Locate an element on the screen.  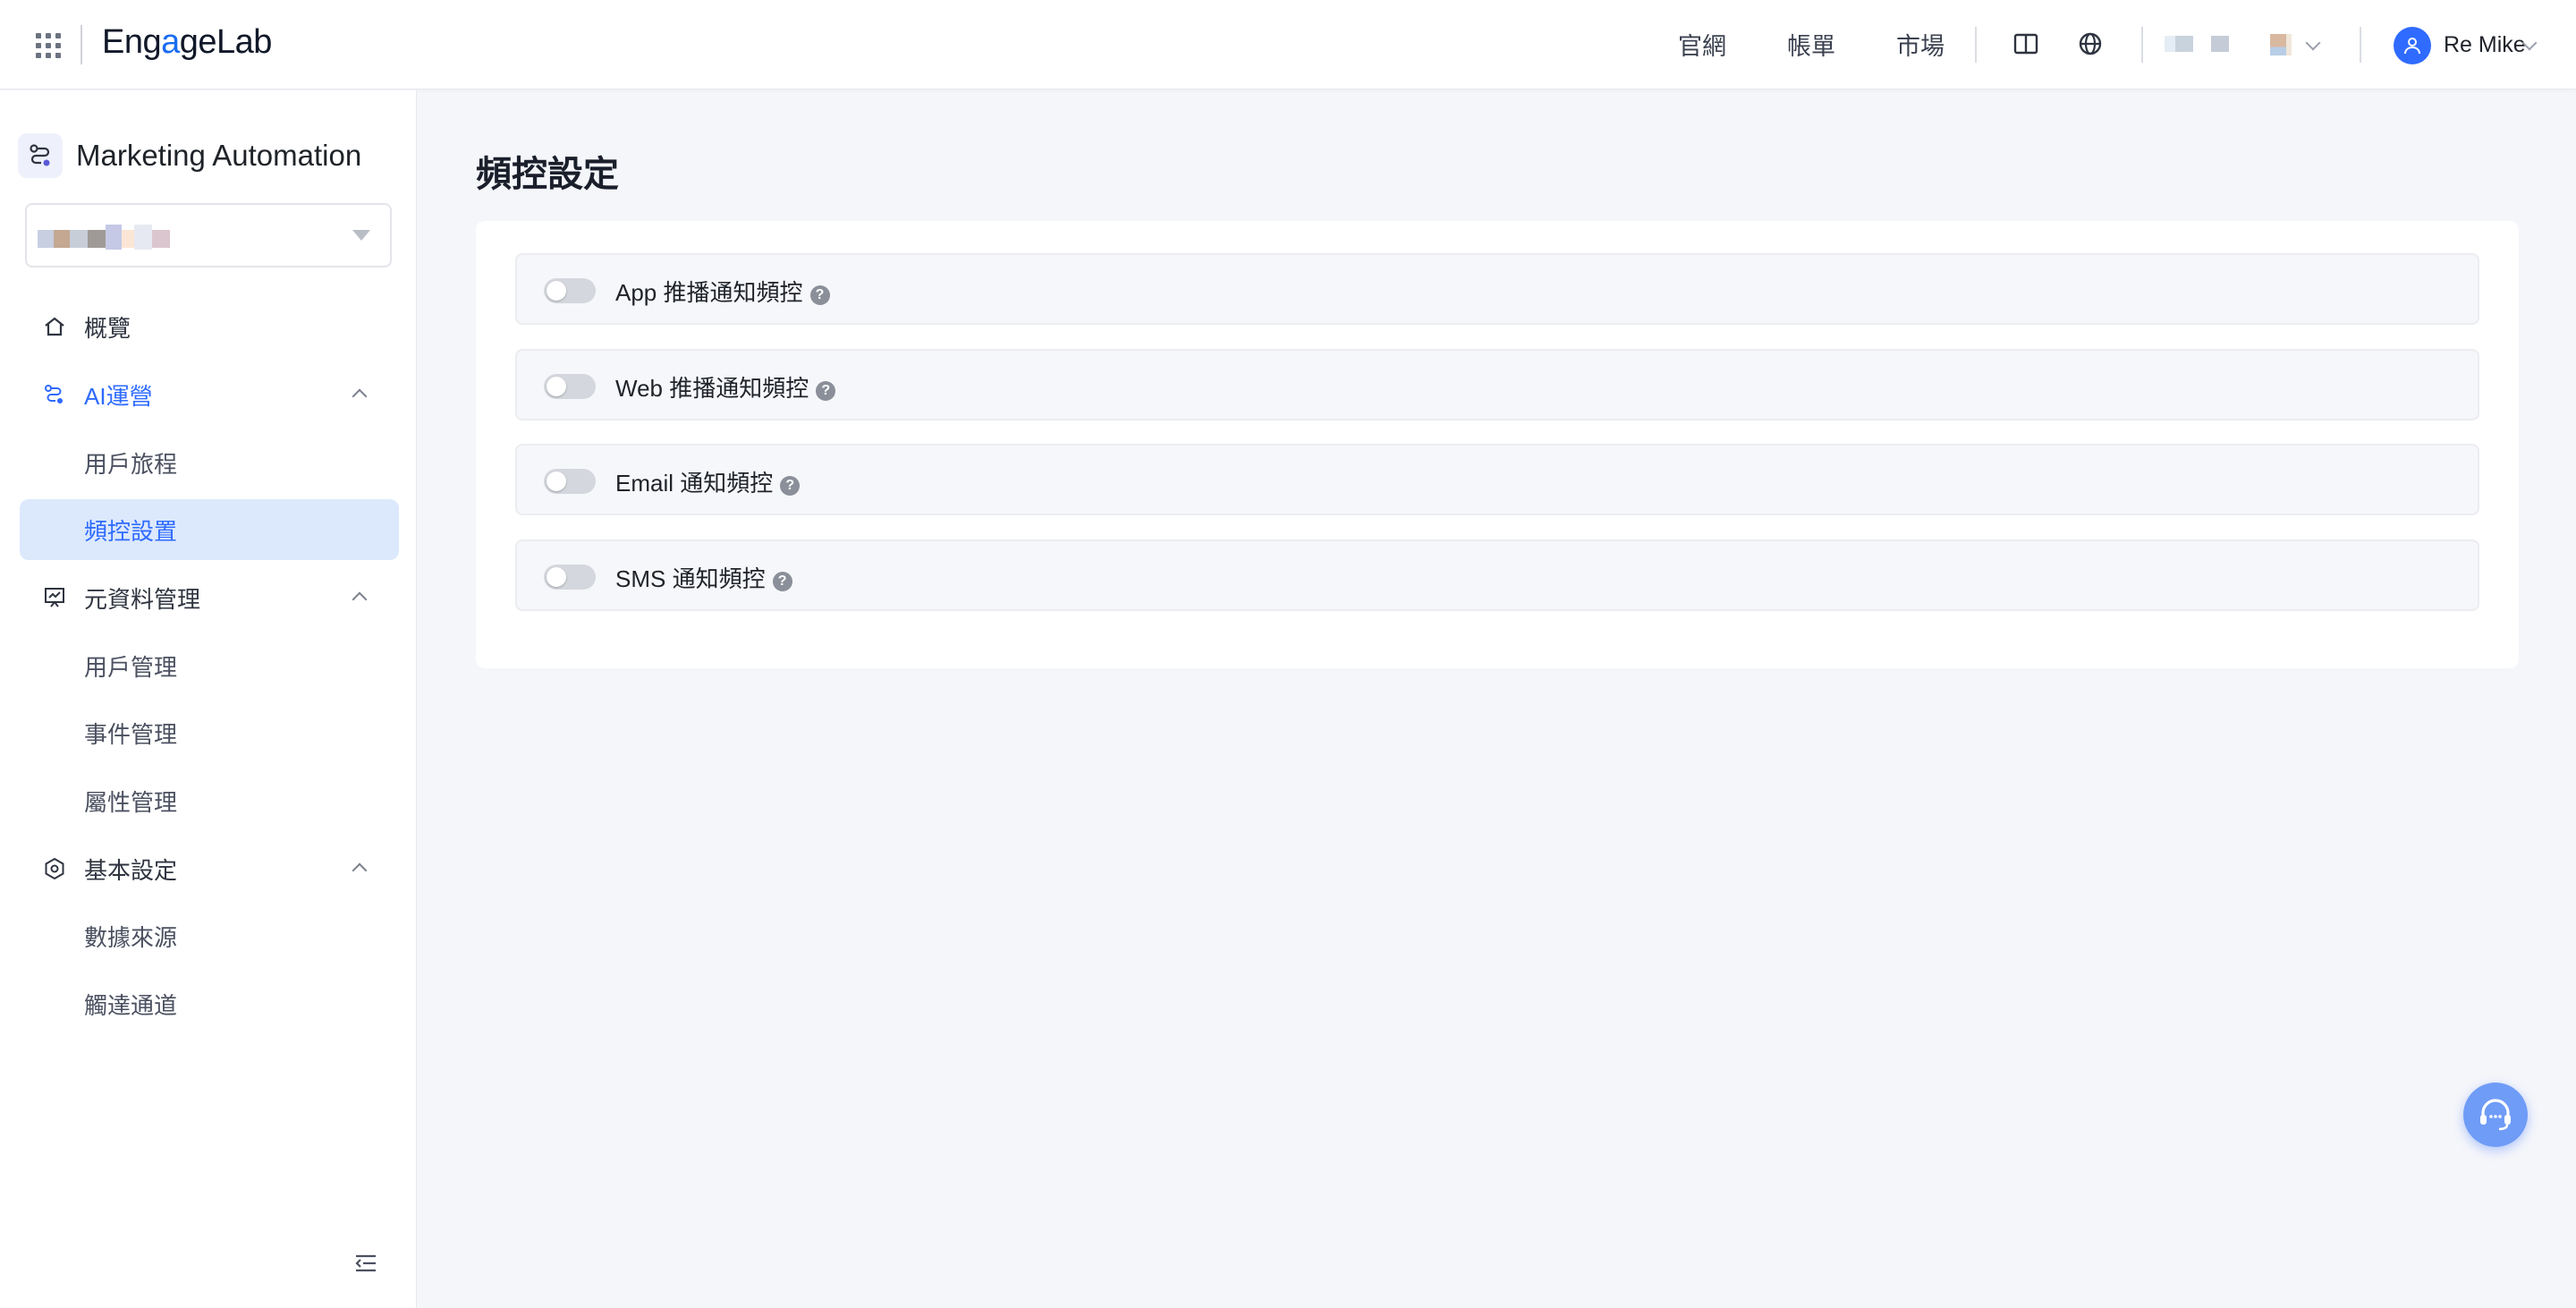
email-toggle is located at coordinates (570, 481).